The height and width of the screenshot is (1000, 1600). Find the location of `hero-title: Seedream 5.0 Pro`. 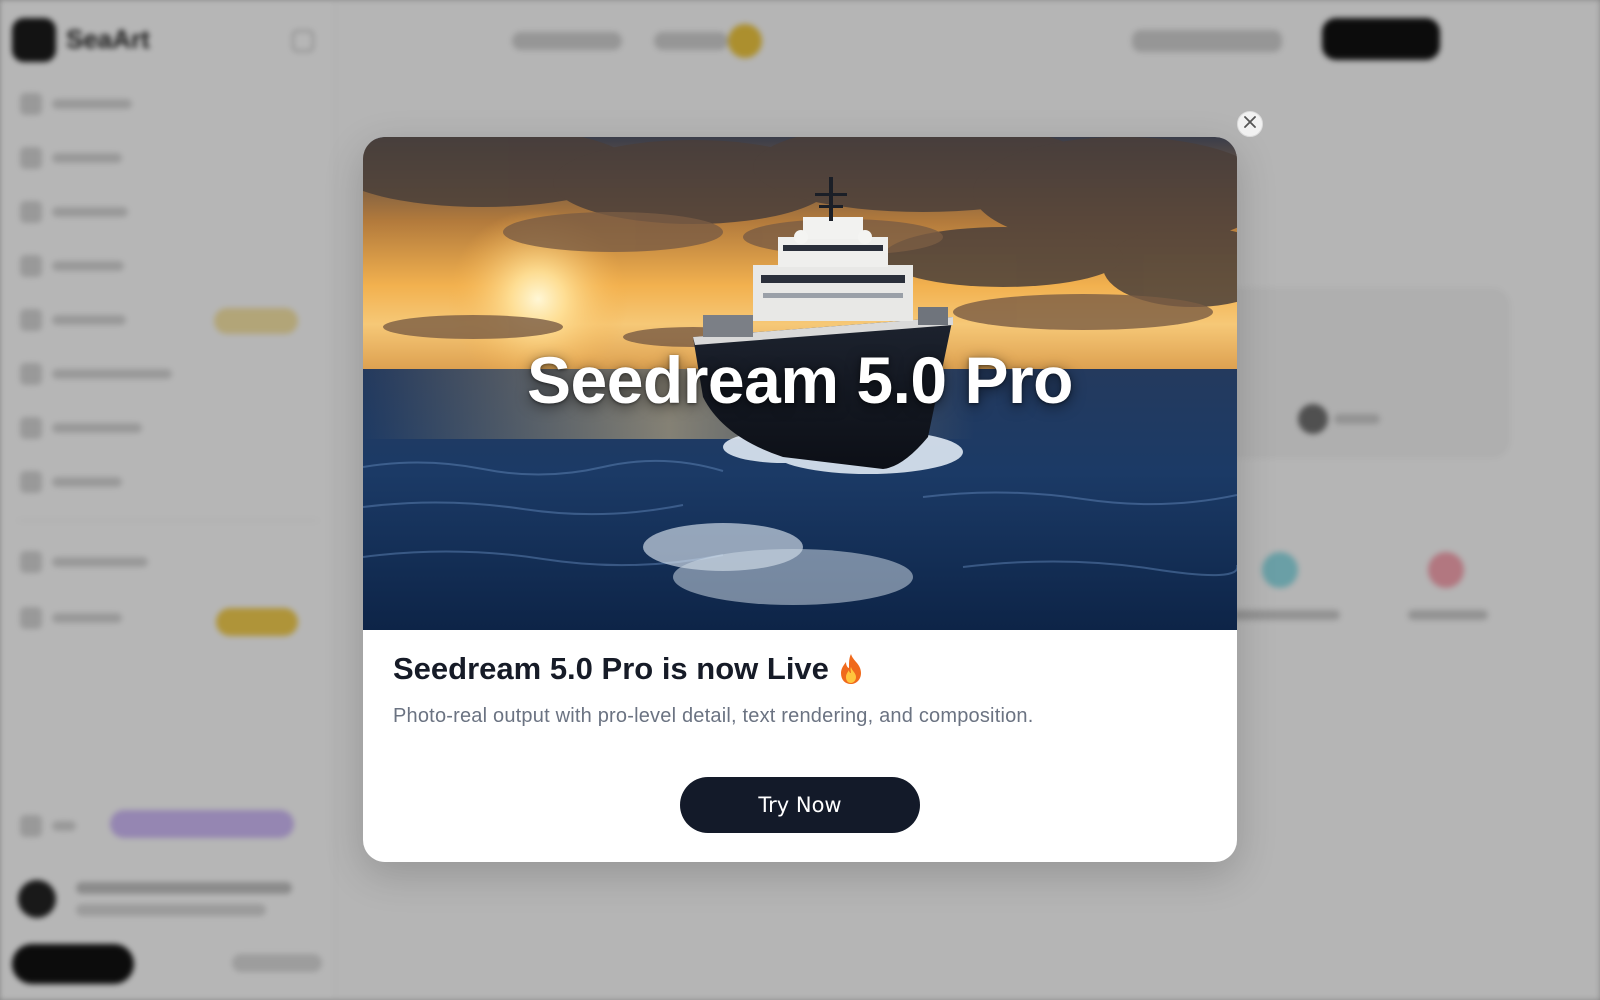

hero-title: Seedream 5.0 Pro is located at coordinates (800, 380).